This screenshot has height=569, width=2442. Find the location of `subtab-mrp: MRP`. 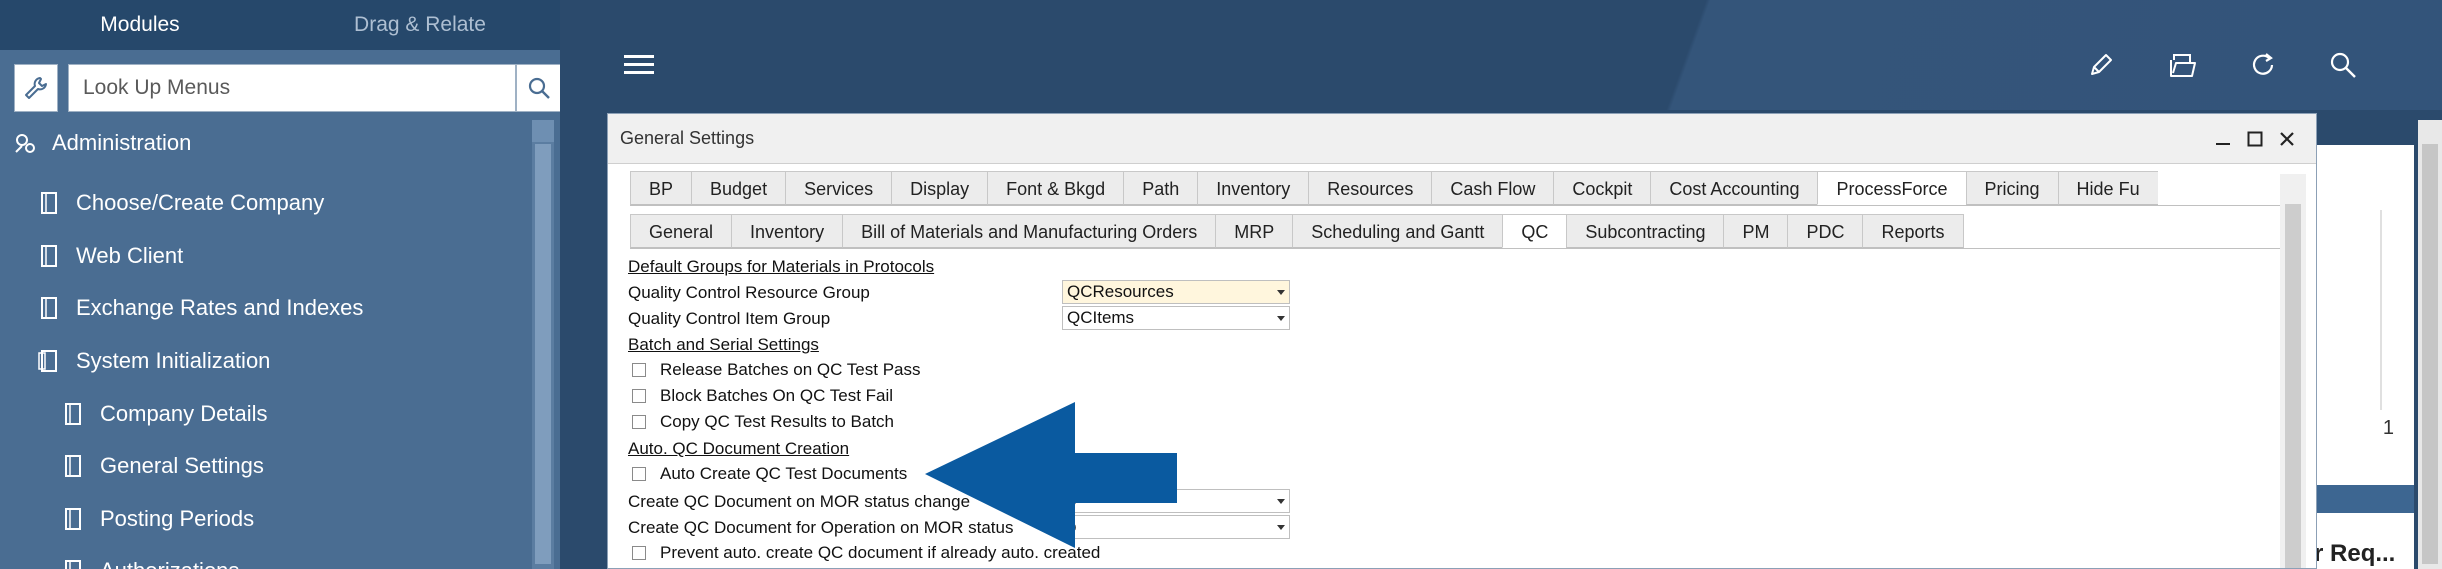

subtab-mrp: MRP is located at coordinates (1254, 231).